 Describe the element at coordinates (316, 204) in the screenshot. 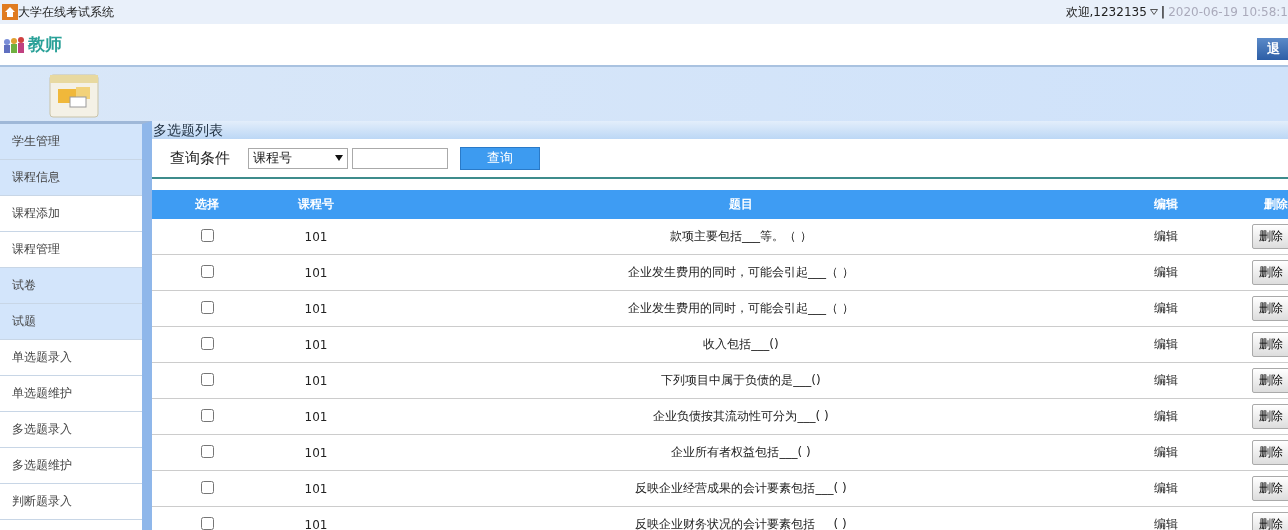

I see `column-header: 课程号` at that location.